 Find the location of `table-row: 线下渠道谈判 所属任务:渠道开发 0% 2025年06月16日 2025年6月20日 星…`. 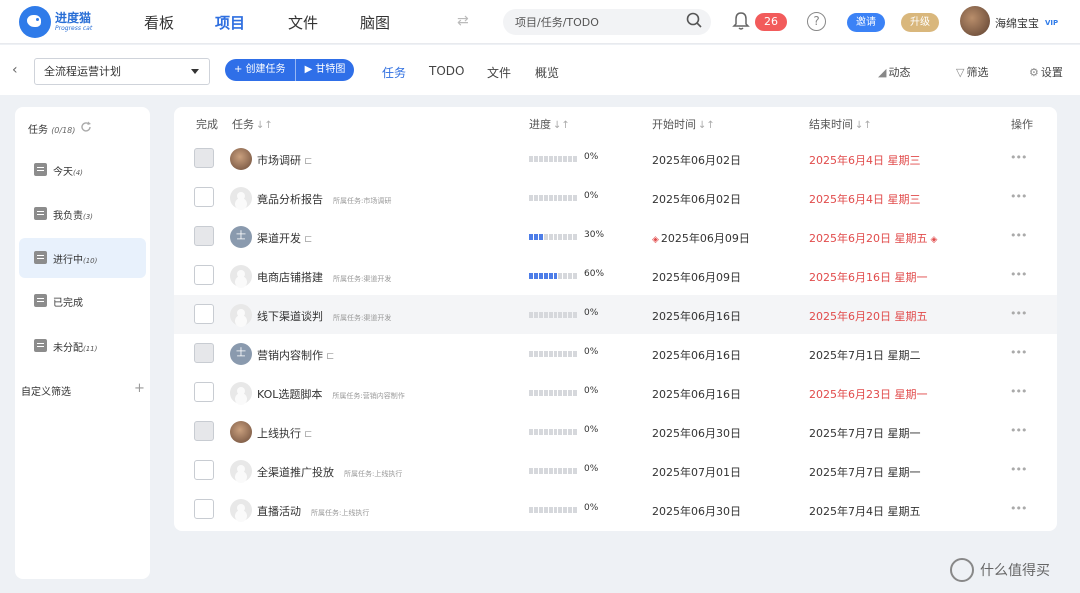

table-row: 线下渠道谈判 所属任务:渠道开发 0% 2025年06月16日 2025年6月20日 星… is located at coordinates (615, 314).